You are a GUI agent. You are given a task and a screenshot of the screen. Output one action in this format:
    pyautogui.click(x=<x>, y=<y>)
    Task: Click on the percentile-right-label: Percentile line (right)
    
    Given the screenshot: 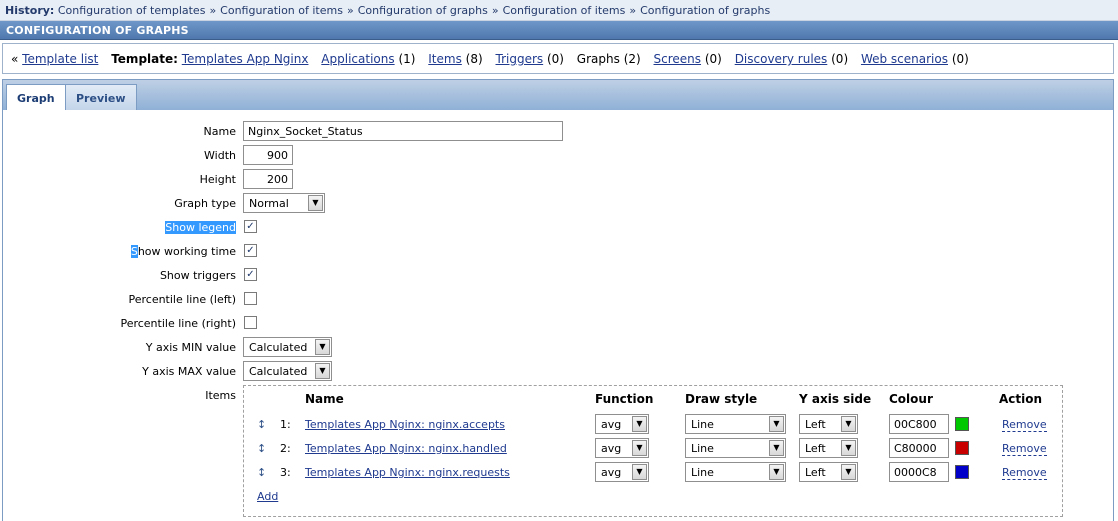 What is the action you would take?
    pyautogui.click(x=178, y=323)
    